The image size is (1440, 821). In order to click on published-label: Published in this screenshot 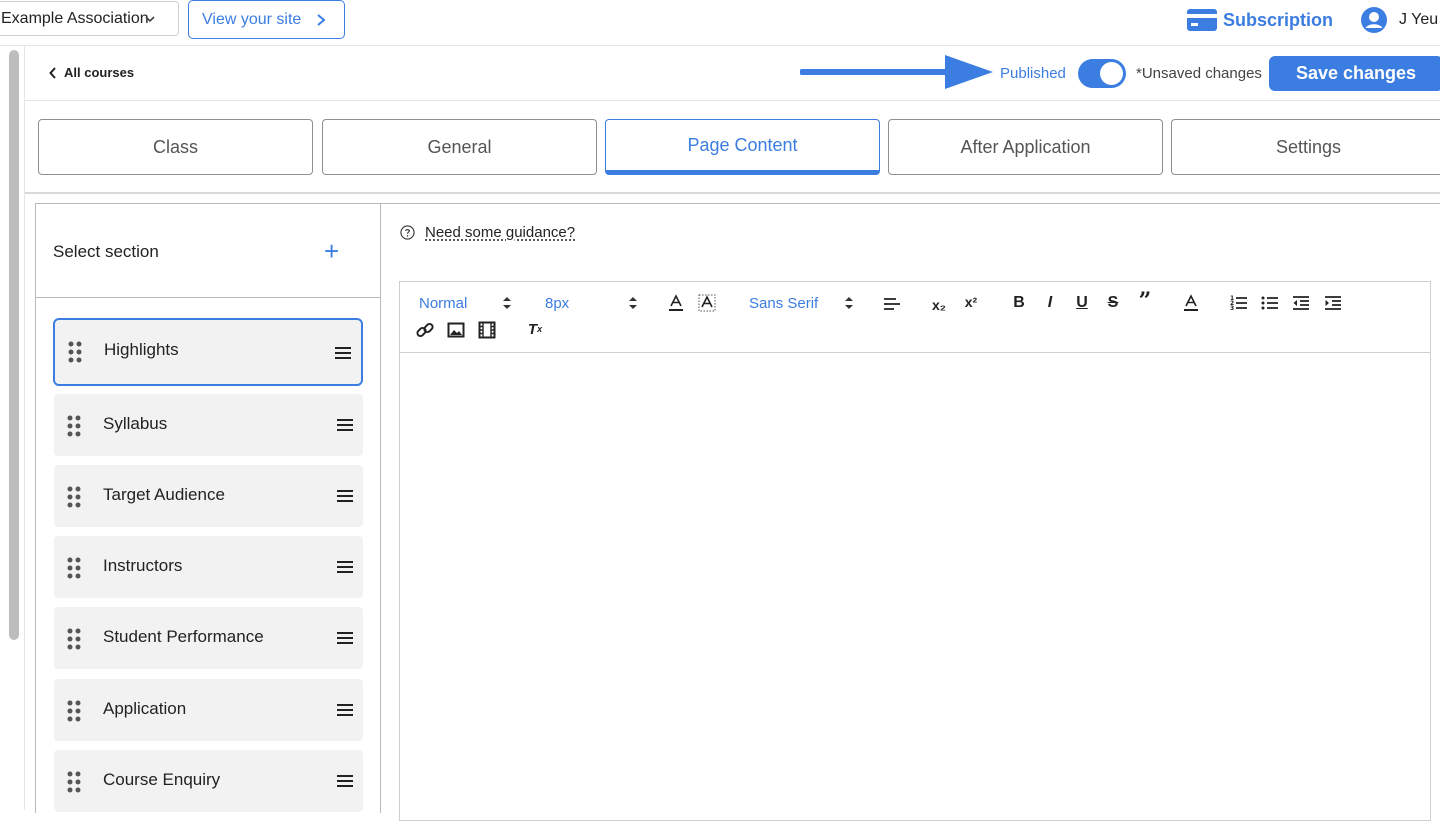, I will do `click(1033, 73)`.